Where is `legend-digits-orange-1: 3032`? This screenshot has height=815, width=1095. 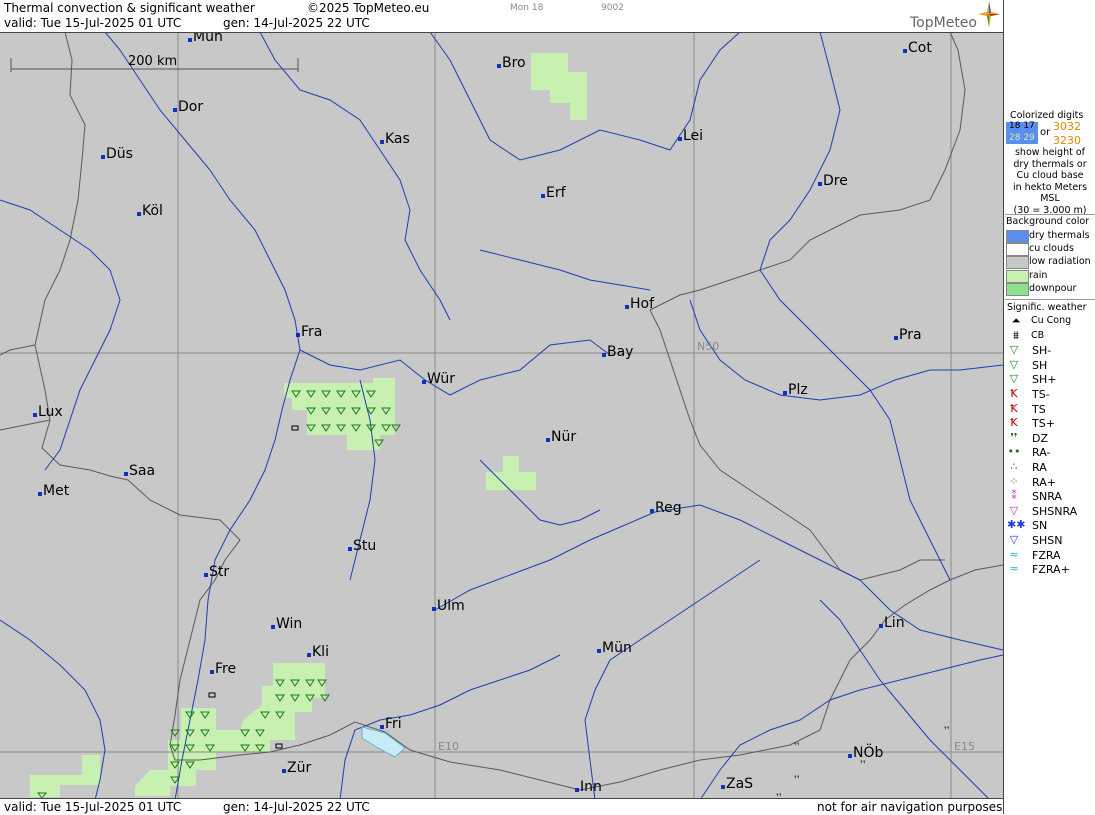 legend-digits-orange-1: 3032 is located at coordinates (1067, 126).